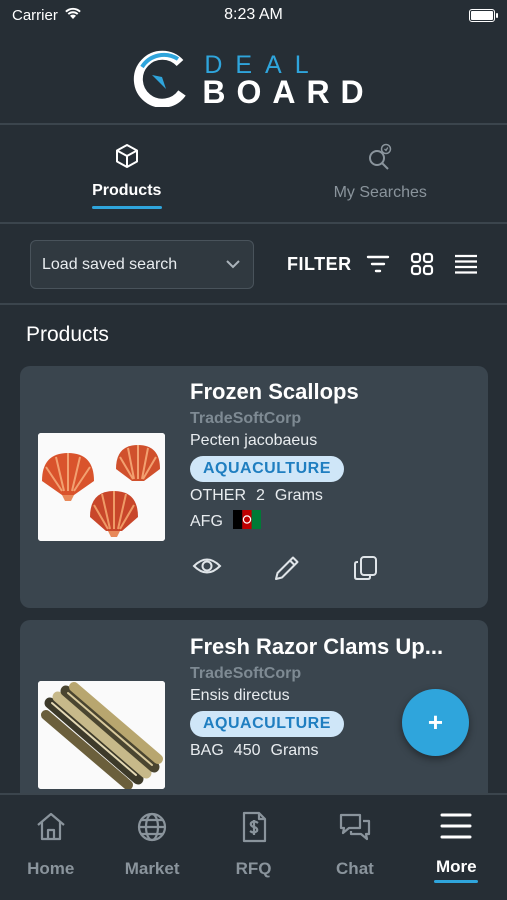  Describe the element at coordinates (127, 158) in the screenshot. I see `cube-icon` at that location.